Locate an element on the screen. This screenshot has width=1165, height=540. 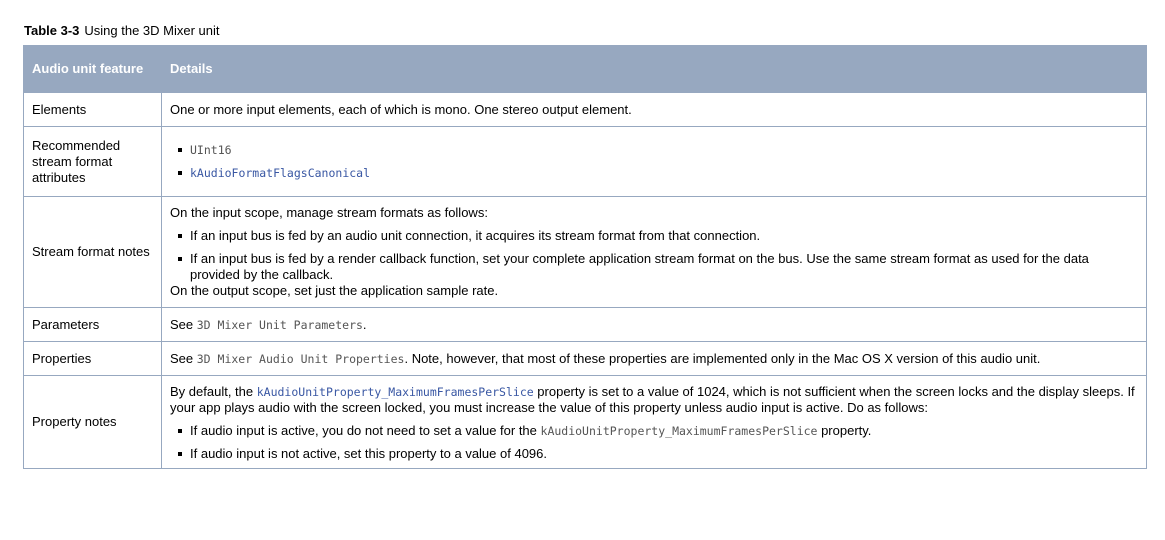
table-header-row: Audio unit feature Details is located at coordinates (585, 69).